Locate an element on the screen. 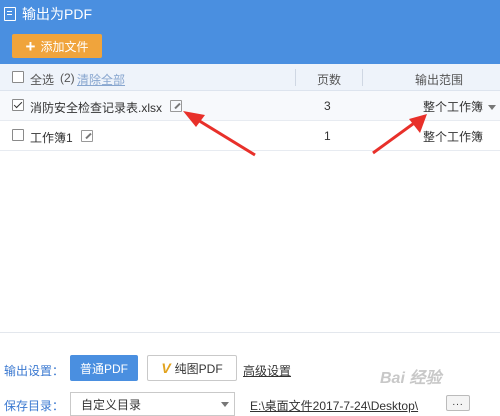  vip-icon: V is located at coordinates (166, 368).